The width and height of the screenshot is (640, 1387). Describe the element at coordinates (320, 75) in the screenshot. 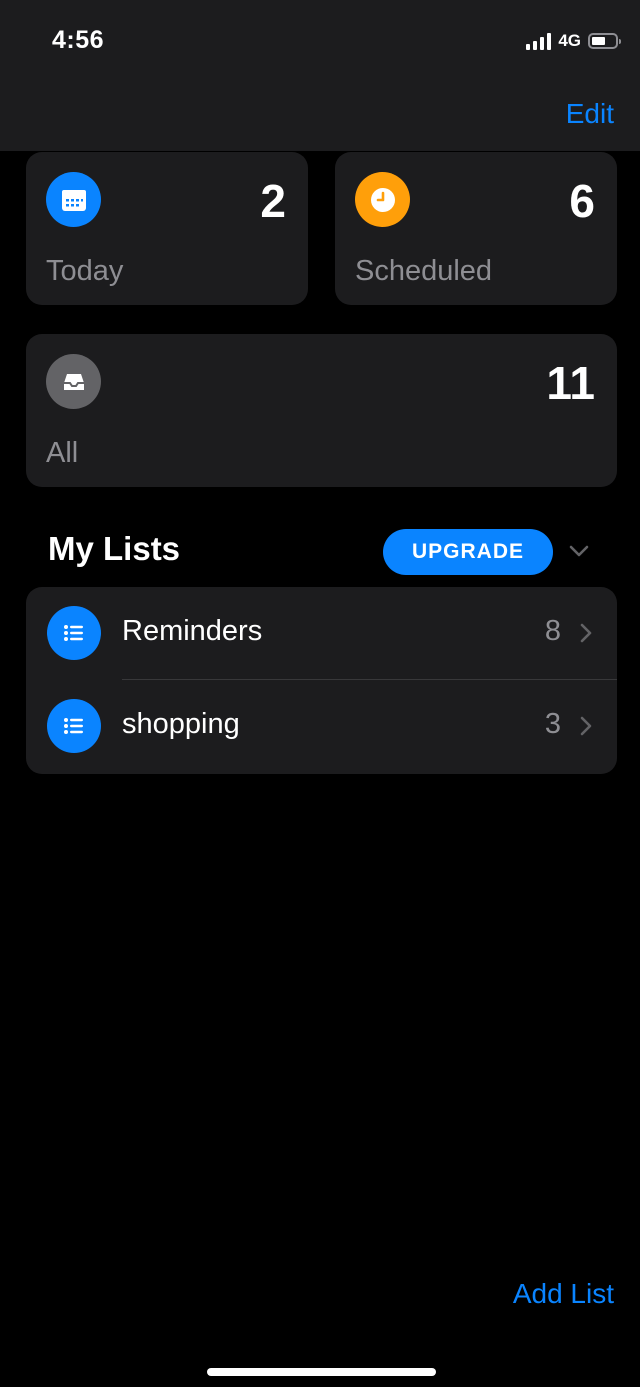

I see `top-header: 4:56 4G Edit` at that location.